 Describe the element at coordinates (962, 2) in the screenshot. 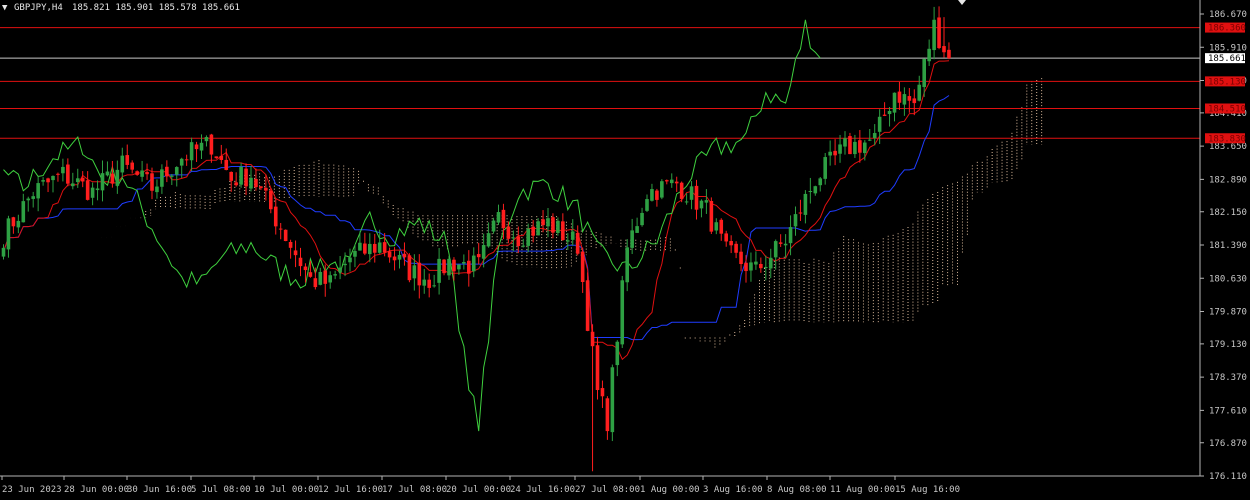

I see `chart-shift-icon` at that location.